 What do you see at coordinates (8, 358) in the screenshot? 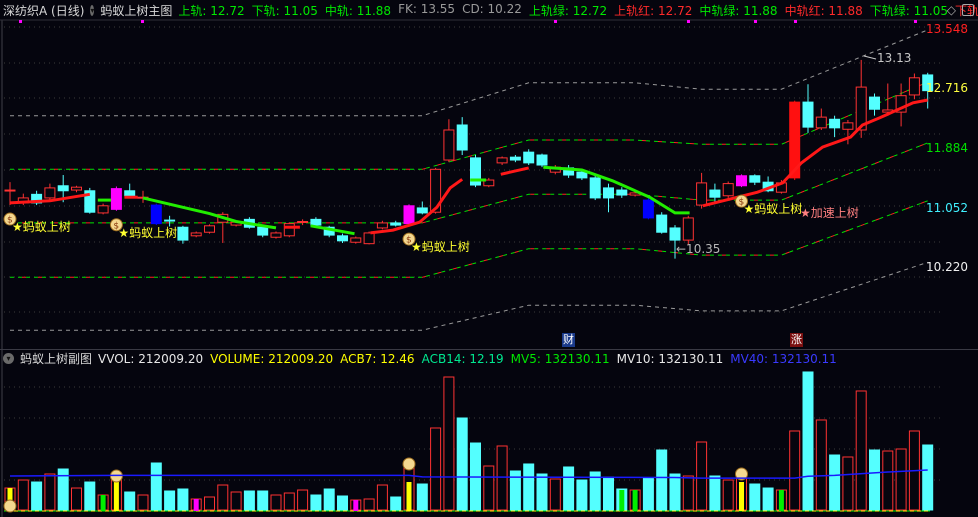
I see `sub-indicator-menu-chevron-icon: ▾` at bounding box center [8, 358].